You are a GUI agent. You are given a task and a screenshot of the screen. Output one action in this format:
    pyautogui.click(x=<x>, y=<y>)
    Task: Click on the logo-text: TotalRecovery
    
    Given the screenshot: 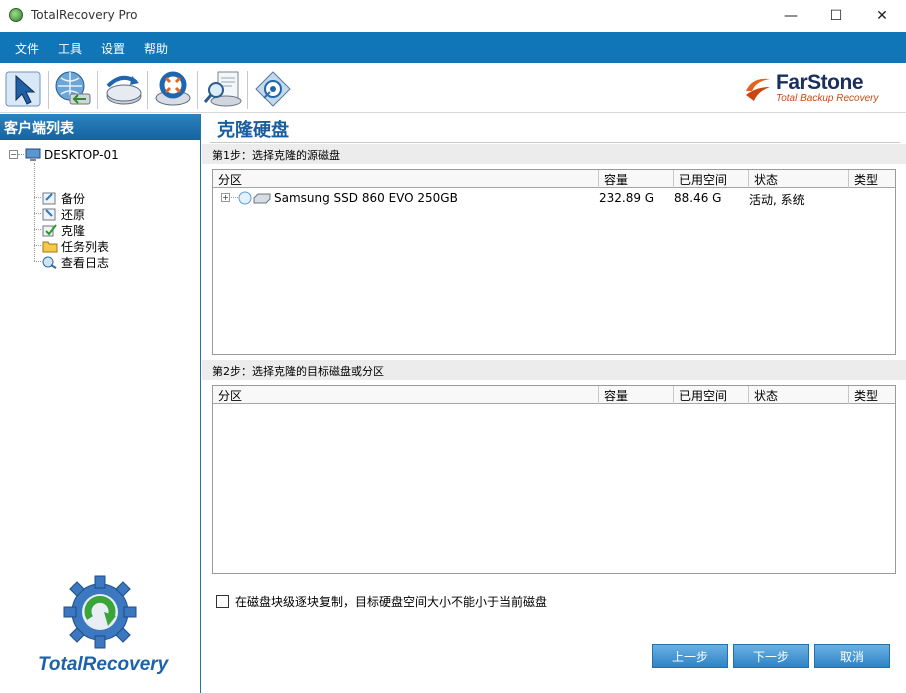 What is the action you would take?
    pyautogui.click(x=103, y=665)
    